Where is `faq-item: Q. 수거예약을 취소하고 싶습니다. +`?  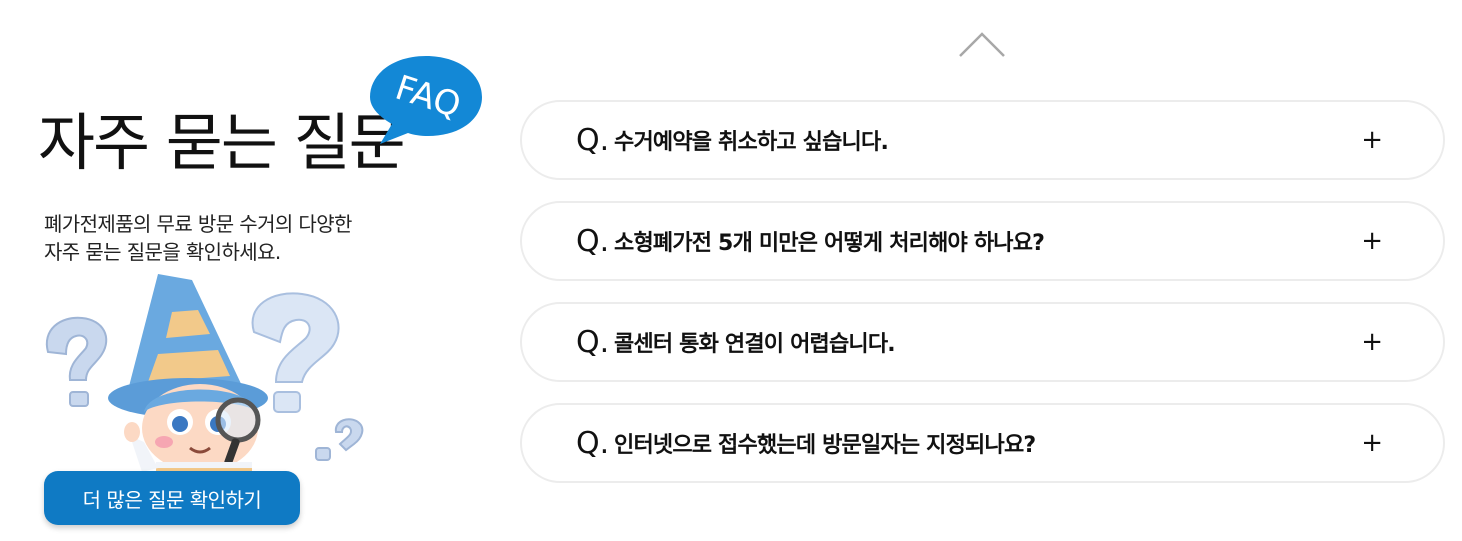 faq-item: Q. 수거예약을 취소하고 싶습니다. + is located at coordinates (982, 140).